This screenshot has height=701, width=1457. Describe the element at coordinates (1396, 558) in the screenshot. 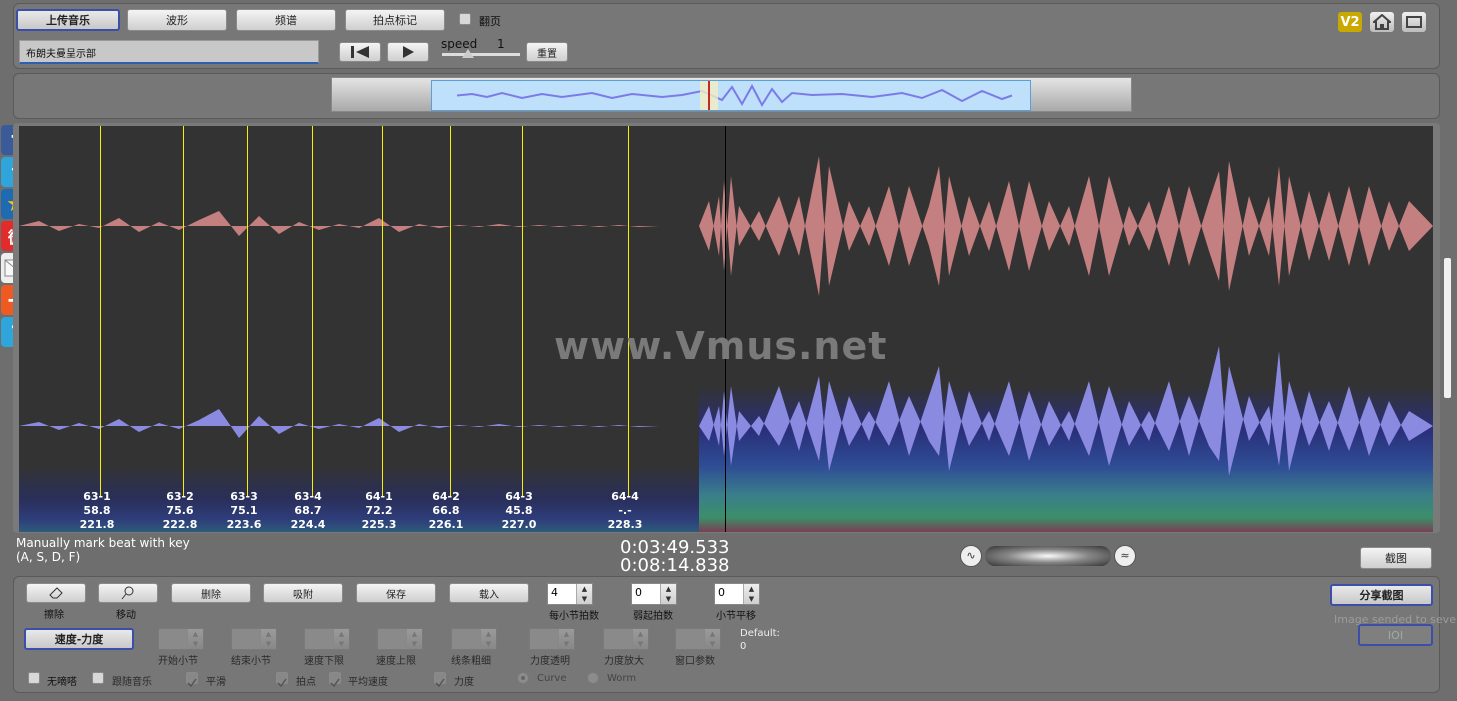

I see `screenshot-button: 截图` at that location.